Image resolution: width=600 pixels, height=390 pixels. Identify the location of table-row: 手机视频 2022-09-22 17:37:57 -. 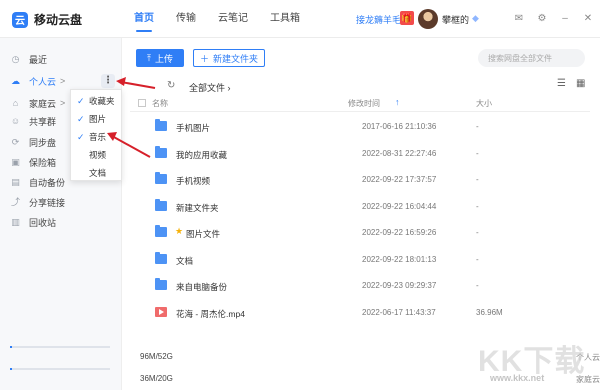
(360, 180).